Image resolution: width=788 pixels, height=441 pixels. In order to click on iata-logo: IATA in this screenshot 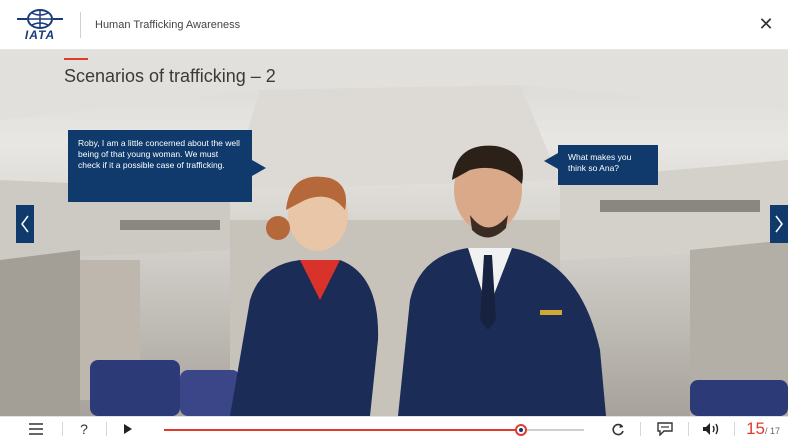, I will do `click(40, 25)`.